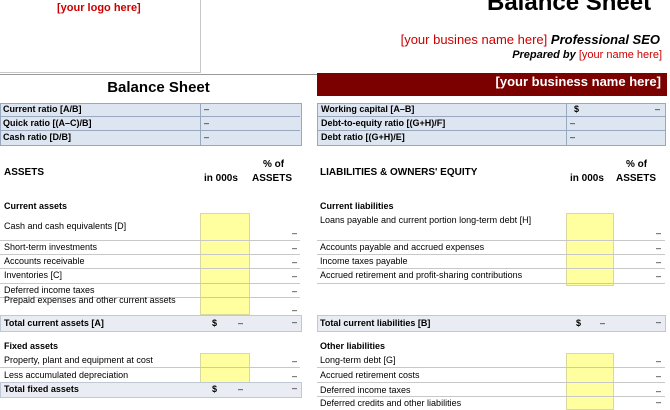 The width and height of the screenshot is (670, 410). What do you see at coordinates (605, 39) in the screenshot?
I see `business-suffix: Professional SEO` at bounding box center [605, 39].